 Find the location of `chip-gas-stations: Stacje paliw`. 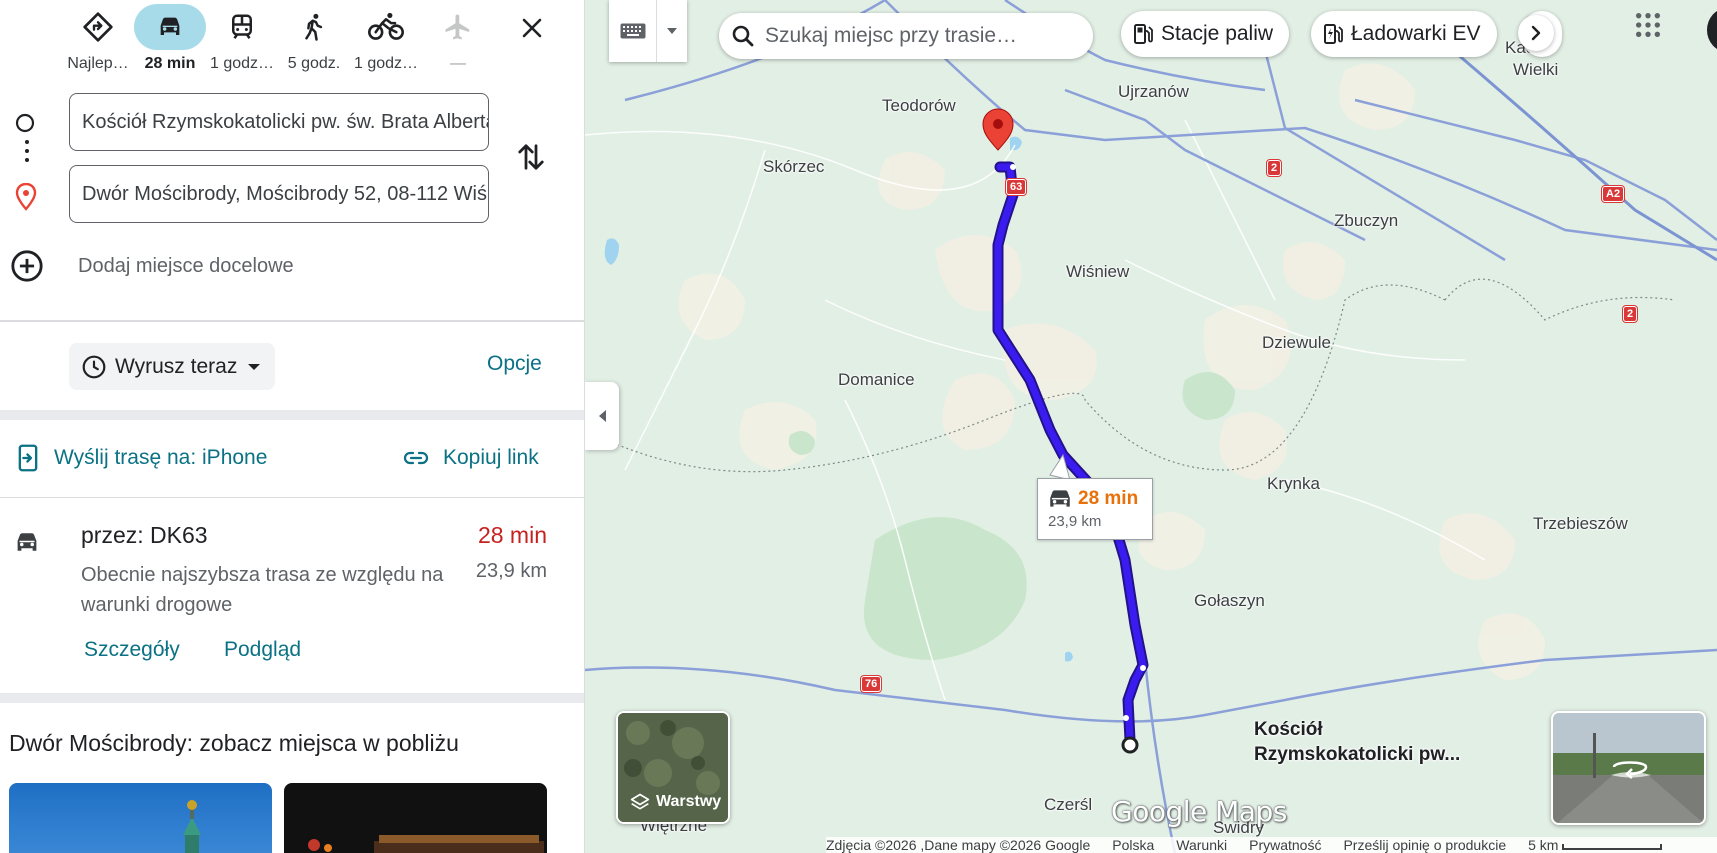

chip-gas-stations: Stacje paliw is located at coordinates (1205, 34).